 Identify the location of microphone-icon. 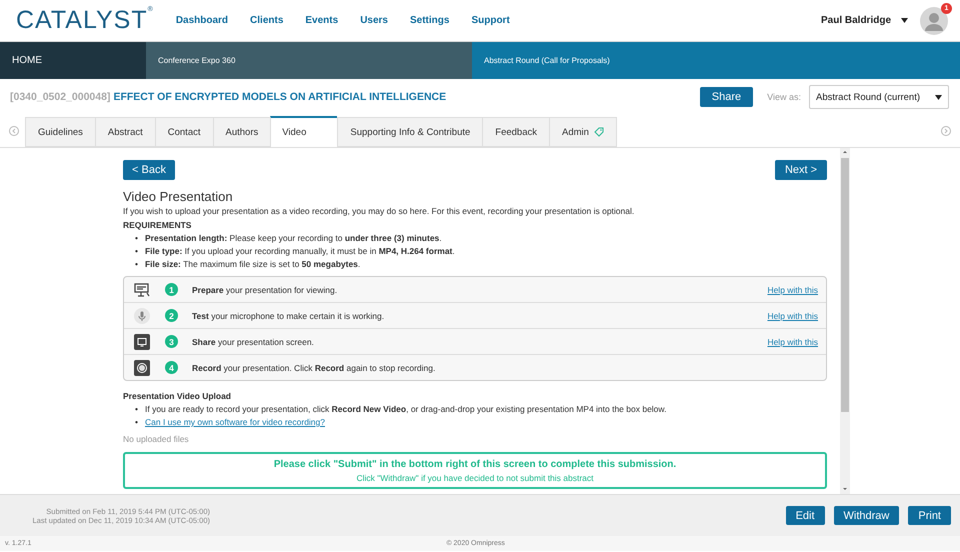
(142, 316).